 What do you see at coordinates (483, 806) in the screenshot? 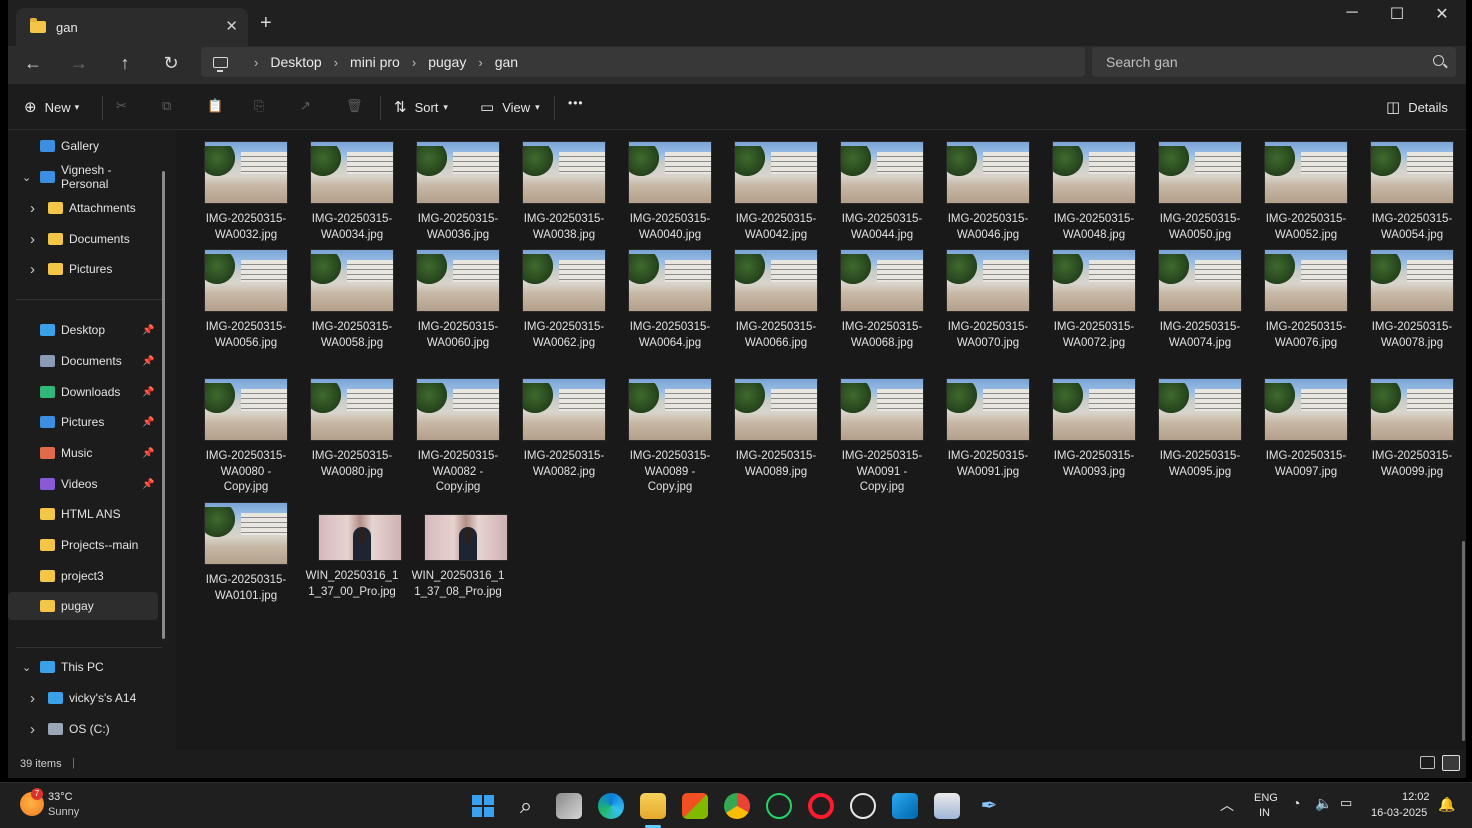
I see `start-icon` at bounding box center [483, 806].